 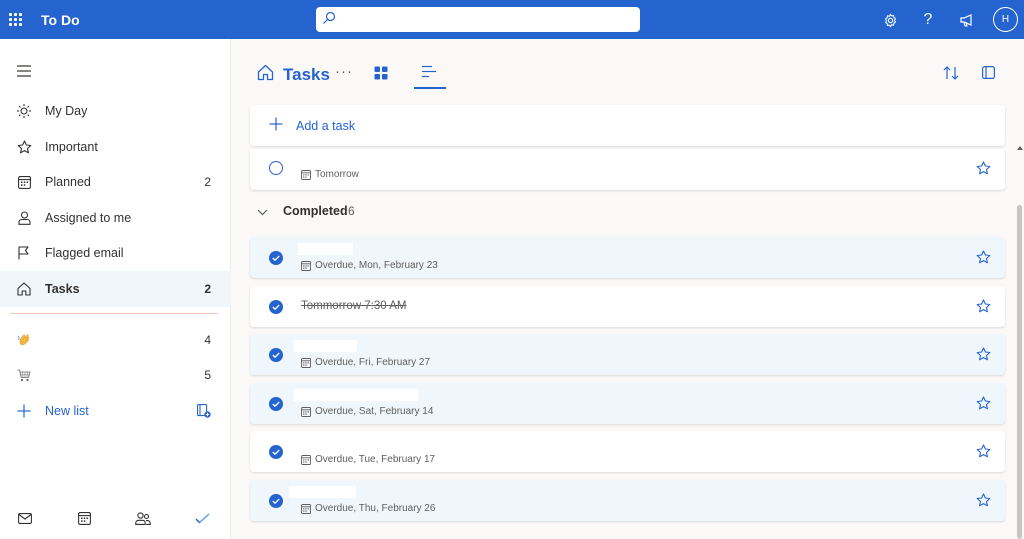 I want to click on search-box, so click(x=478, y=19).